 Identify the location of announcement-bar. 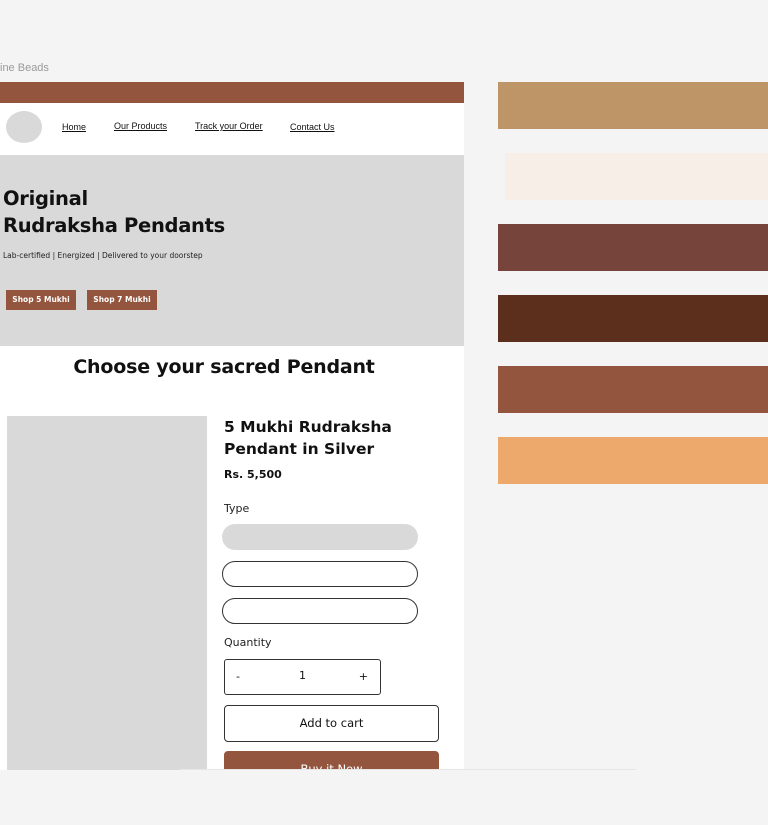
(232, 92).